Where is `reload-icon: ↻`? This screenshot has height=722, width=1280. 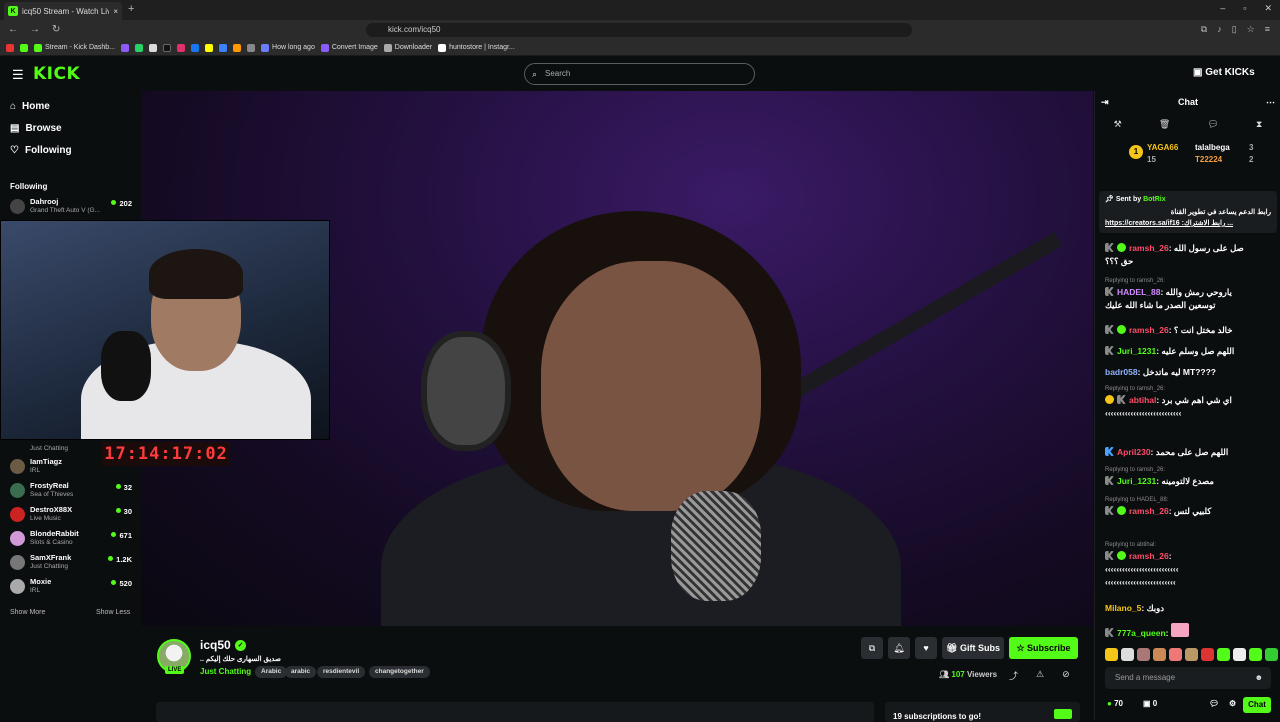
reload-icon: ↻ is located at coordinates (56, 29).